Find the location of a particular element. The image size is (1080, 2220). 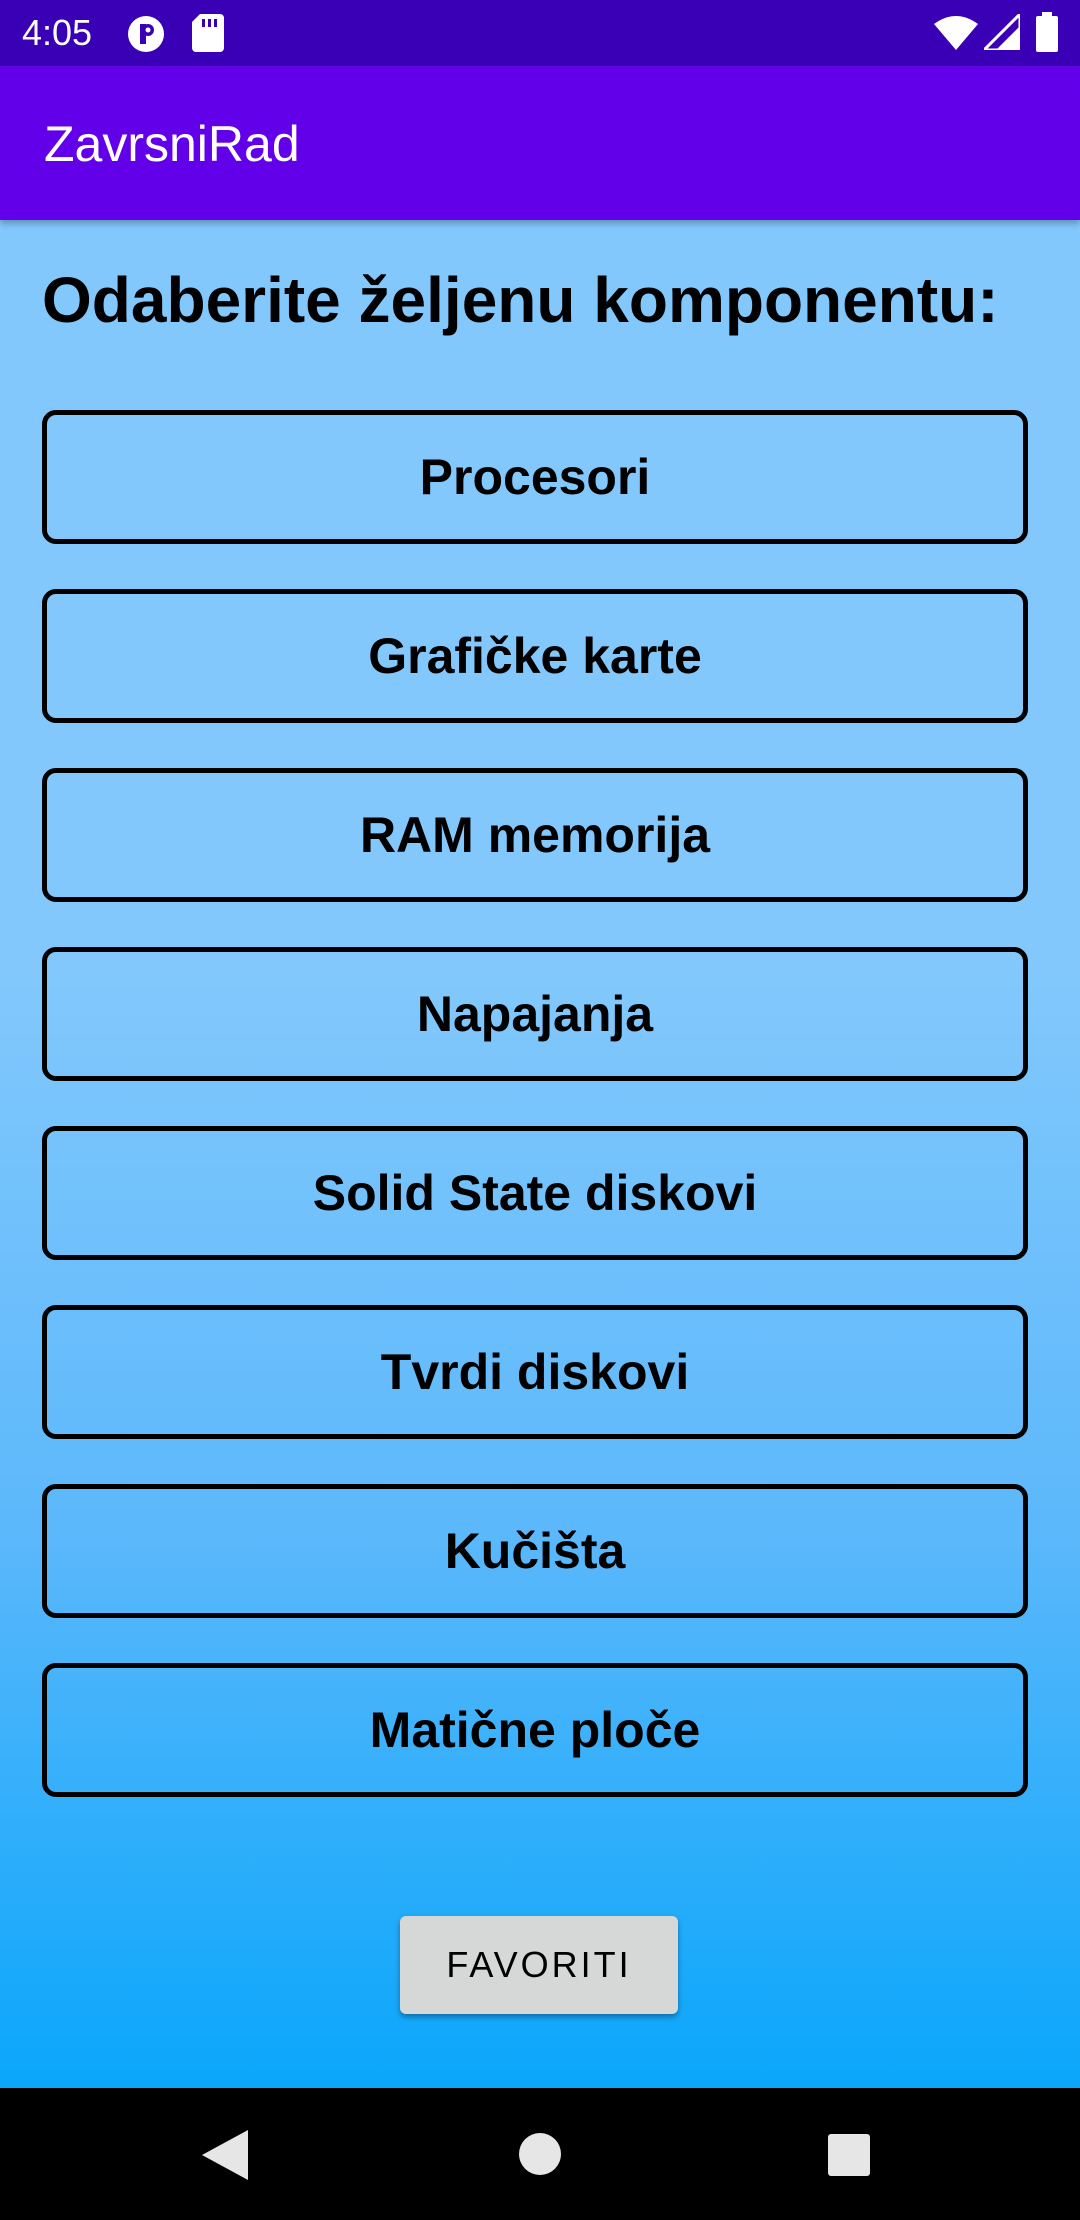

graficke-karte-button: Grafičke karte is located at coordinates (535, 656).